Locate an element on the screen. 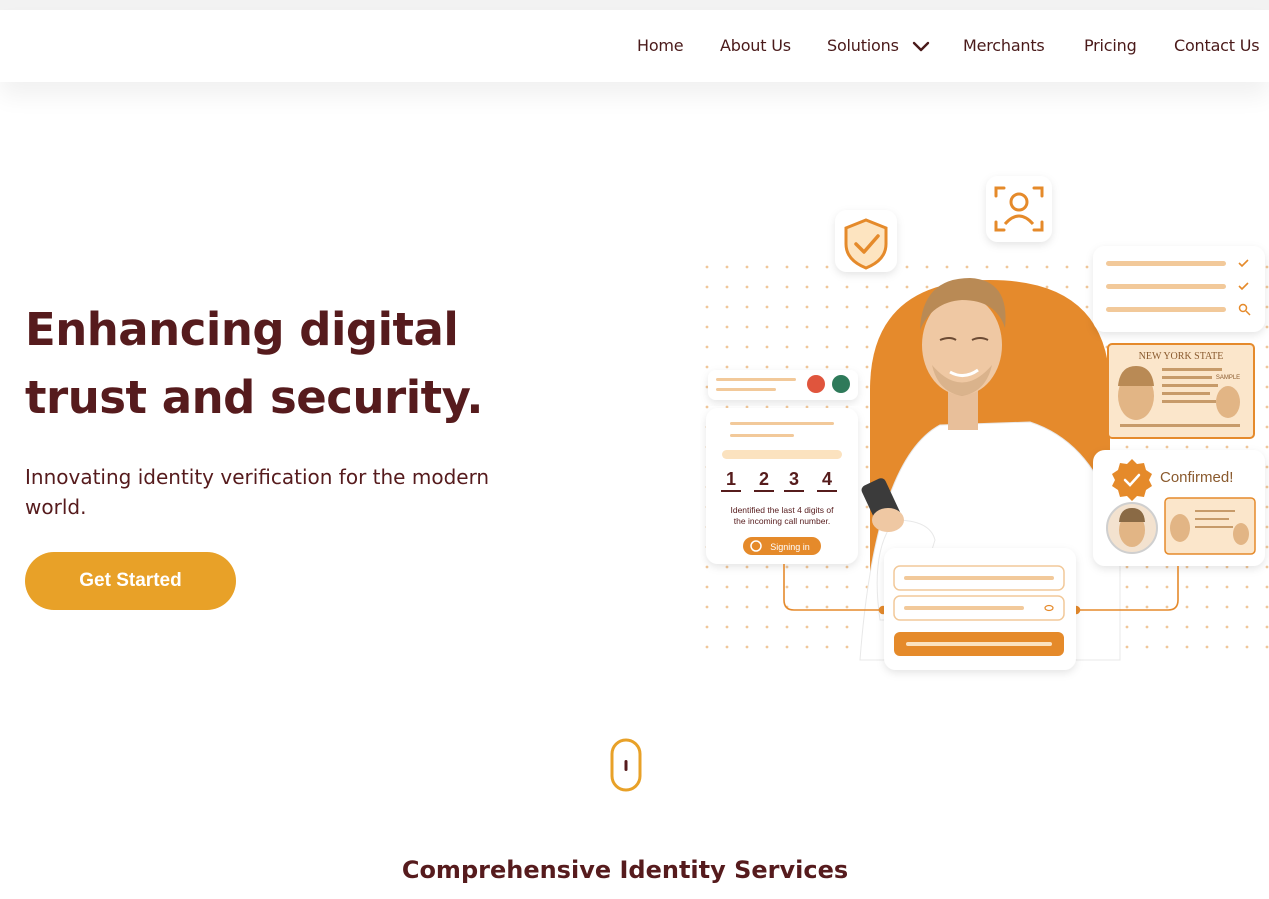  call-caption-line2: the incoming call number. is located at coordinates (782, 521).